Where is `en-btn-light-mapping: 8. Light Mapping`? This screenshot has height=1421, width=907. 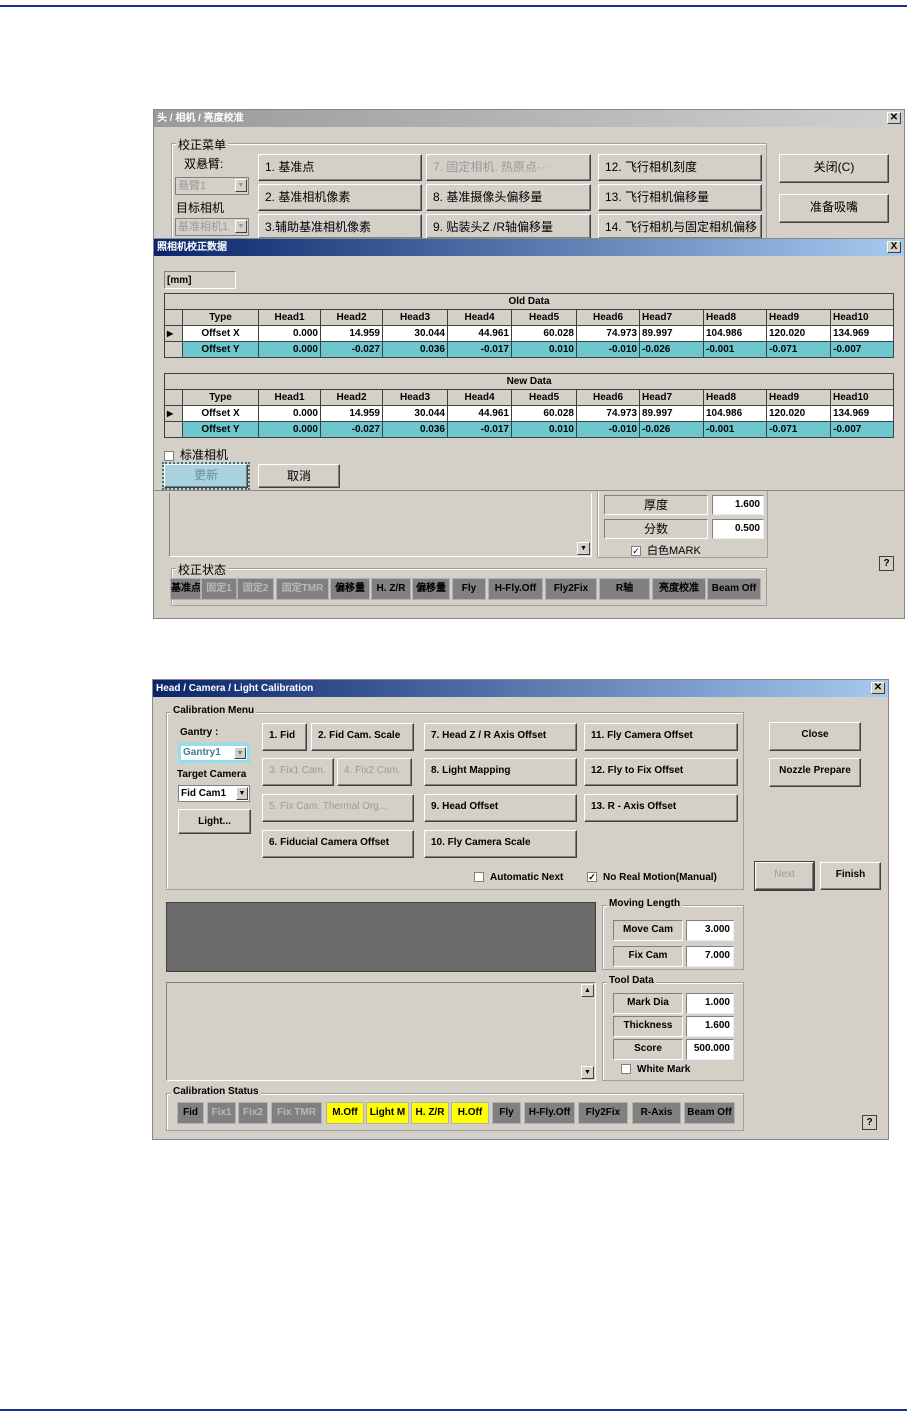
en-btn-light-mapping: 8. Light Mapping is located at coordinates (500, 772).